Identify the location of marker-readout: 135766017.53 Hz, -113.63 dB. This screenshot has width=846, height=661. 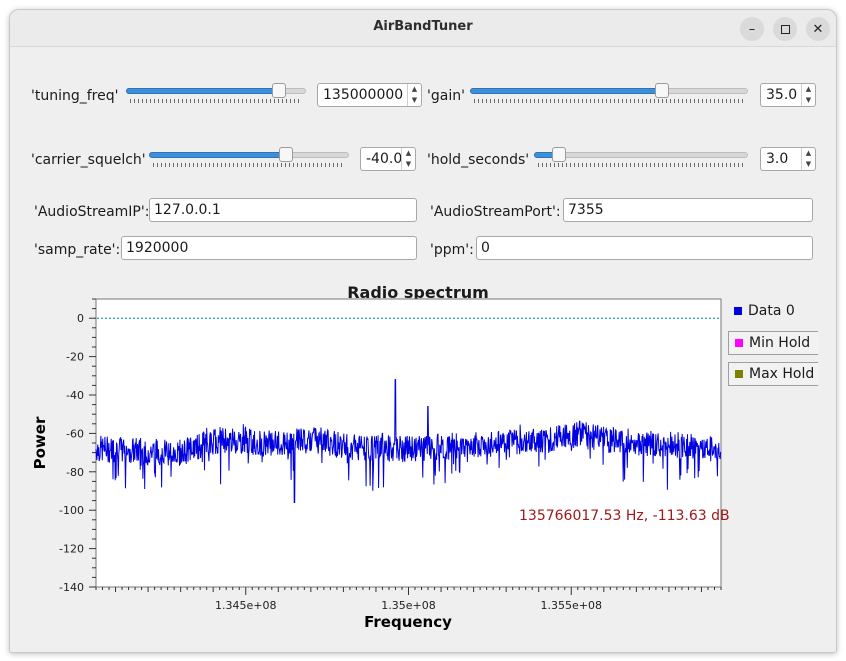
(624, 516).